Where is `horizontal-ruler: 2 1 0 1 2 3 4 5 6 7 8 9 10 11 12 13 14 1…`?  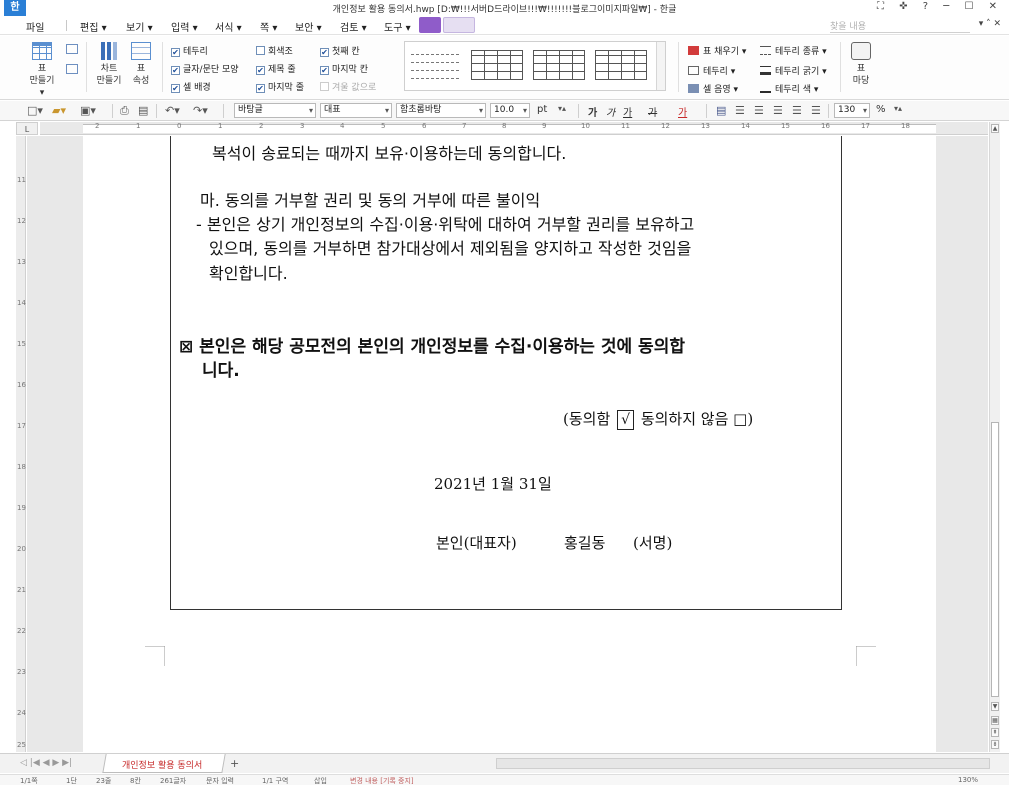 horizontal-ruler: 2 1 0 1 2 3 4 5 6 7 8 9 10 11 12 13 14 1… is located at coordinates (514, 128).